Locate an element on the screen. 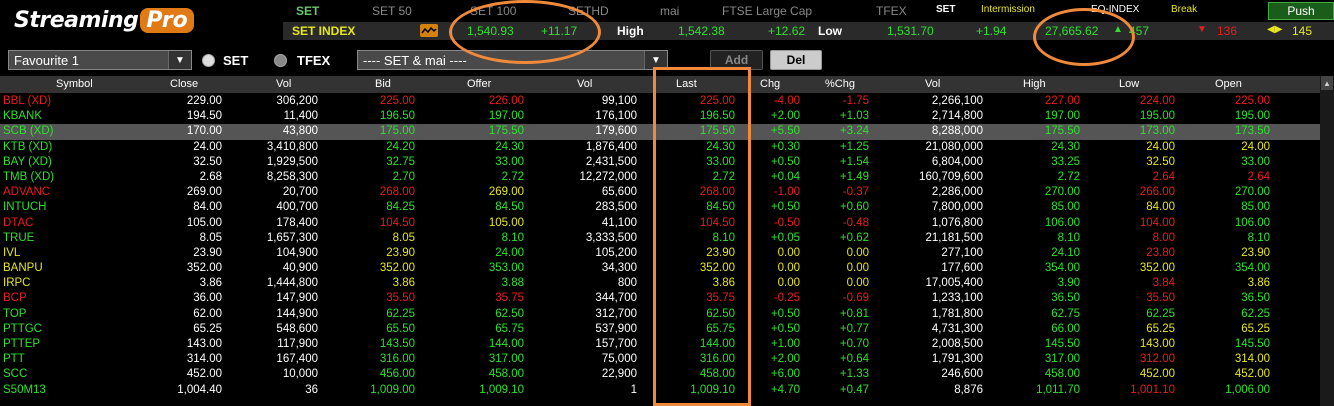 The image size is (1334, 406). col-low: Low is located at coordinates (1129, 84).